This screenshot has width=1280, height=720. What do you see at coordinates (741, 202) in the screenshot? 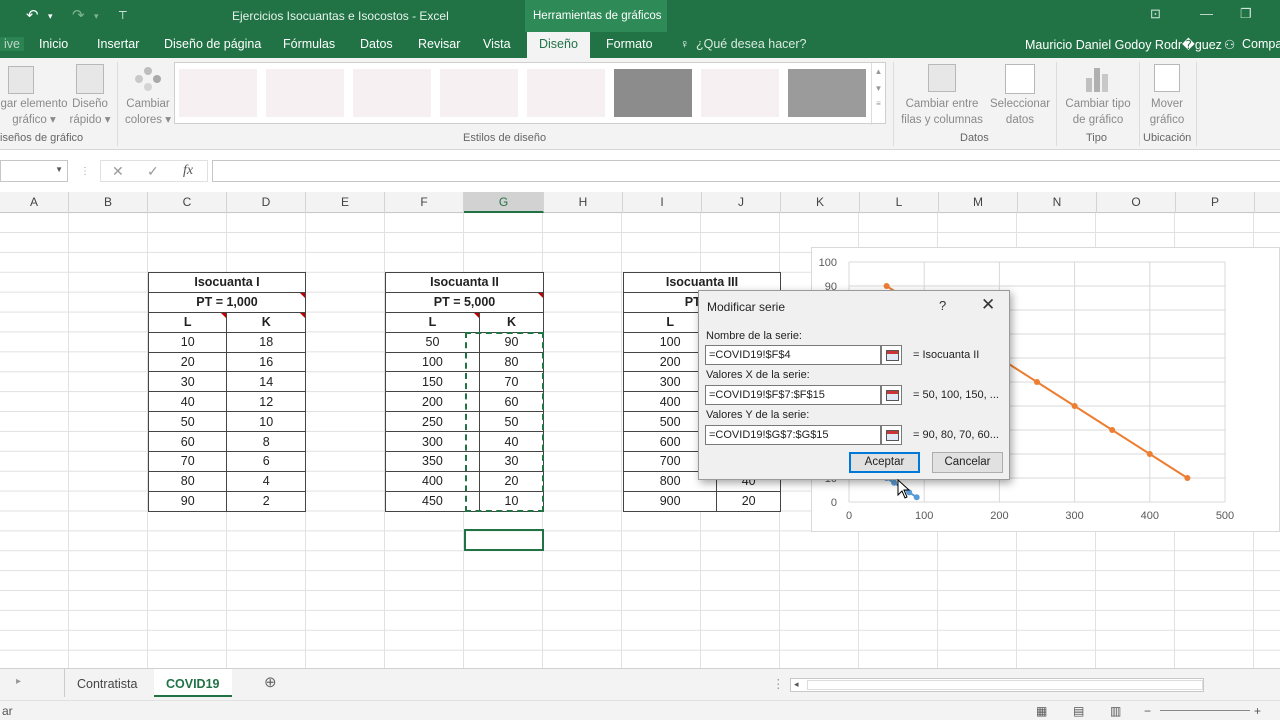
I see `column-header: J` at bounding box center [741, 202].